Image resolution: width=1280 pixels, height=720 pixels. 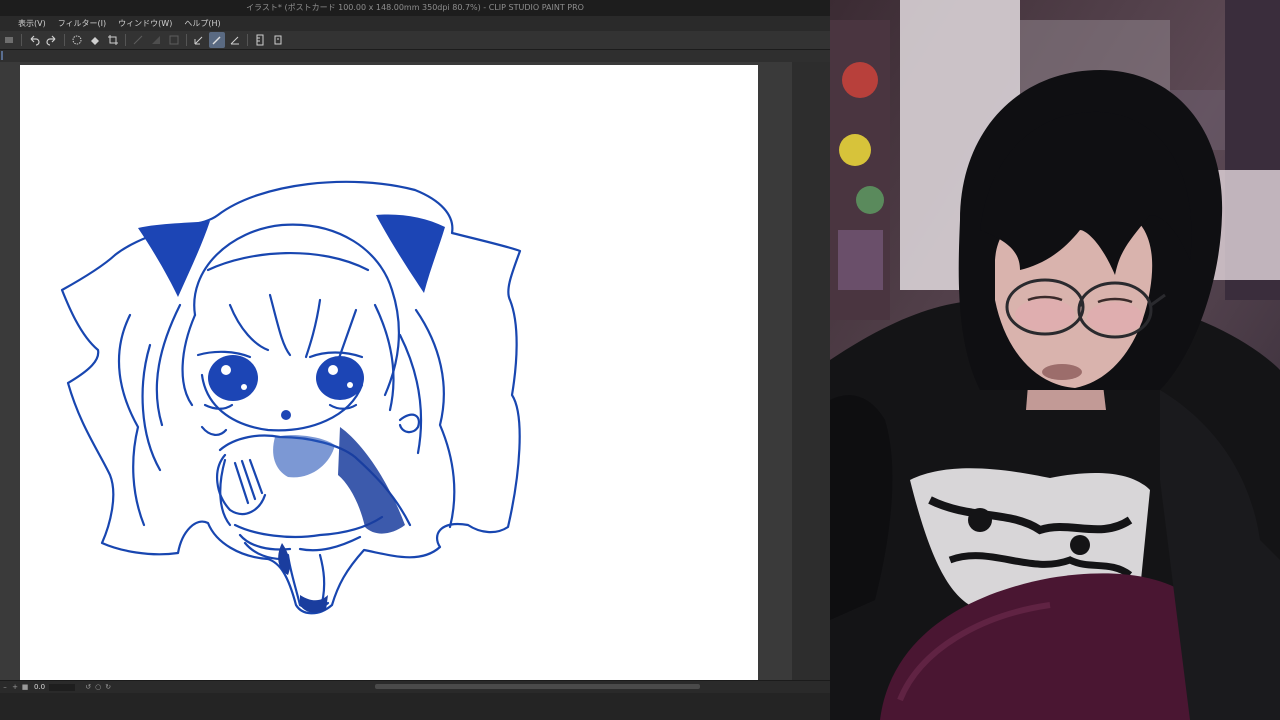 What do you see at coordinates (113, 40) in the screenshot?
I see `crop-icon` at bounding box center [113, 40].